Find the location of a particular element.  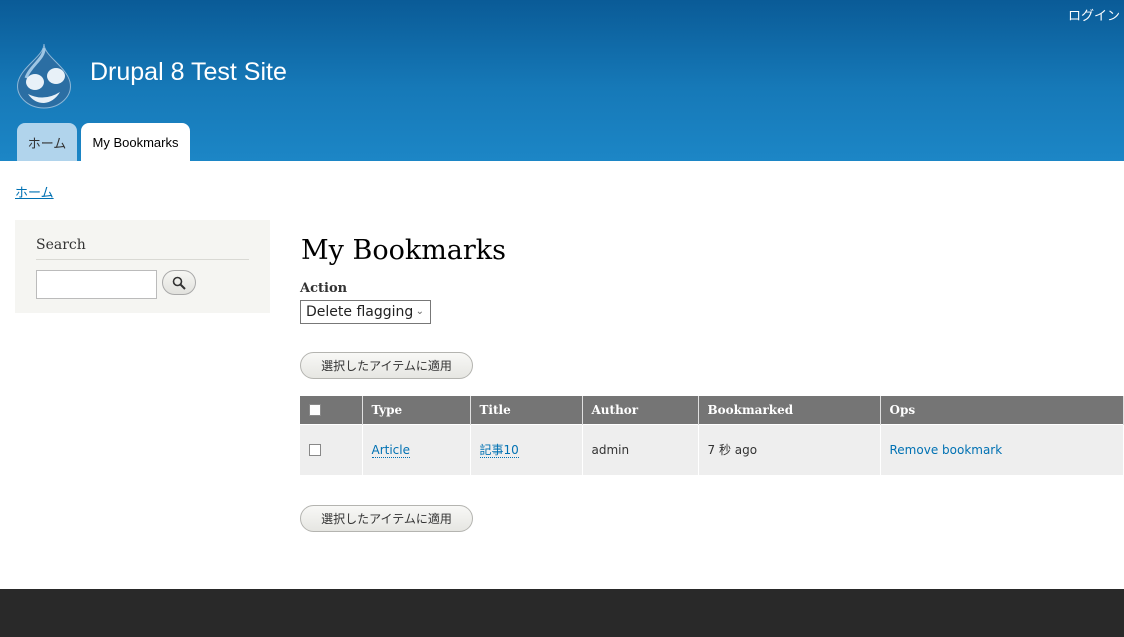

select-all-header is located at coordinates (331, 410).